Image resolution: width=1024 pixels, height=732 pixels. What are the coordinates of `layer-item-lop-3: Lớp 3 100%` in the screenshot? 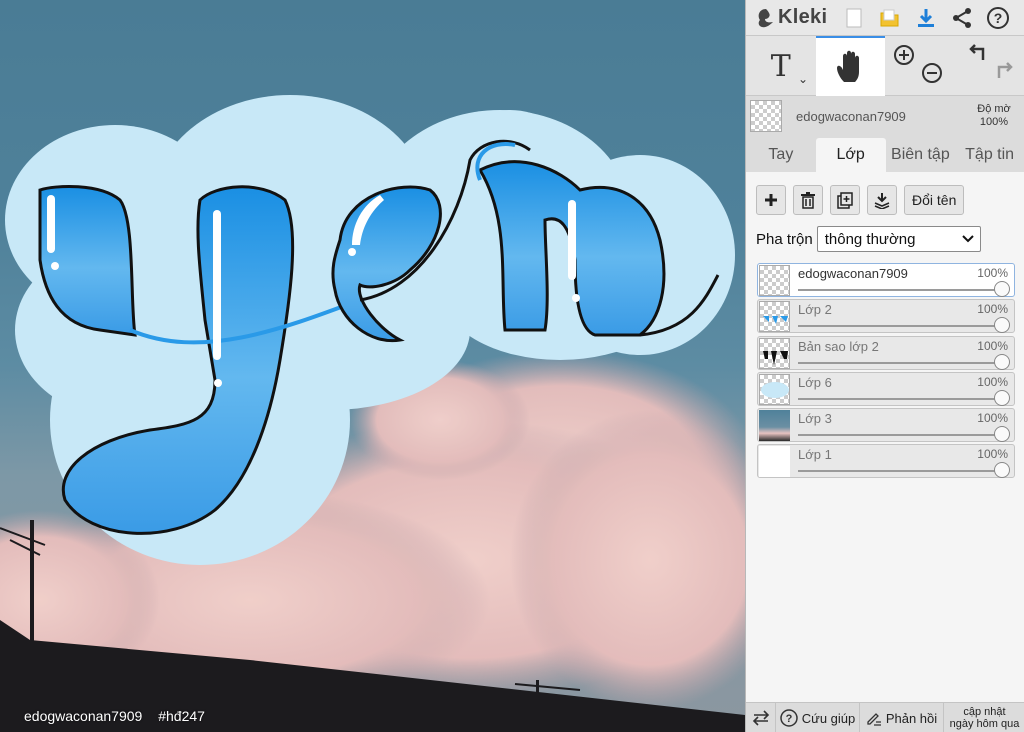 It's located at (886, 425).